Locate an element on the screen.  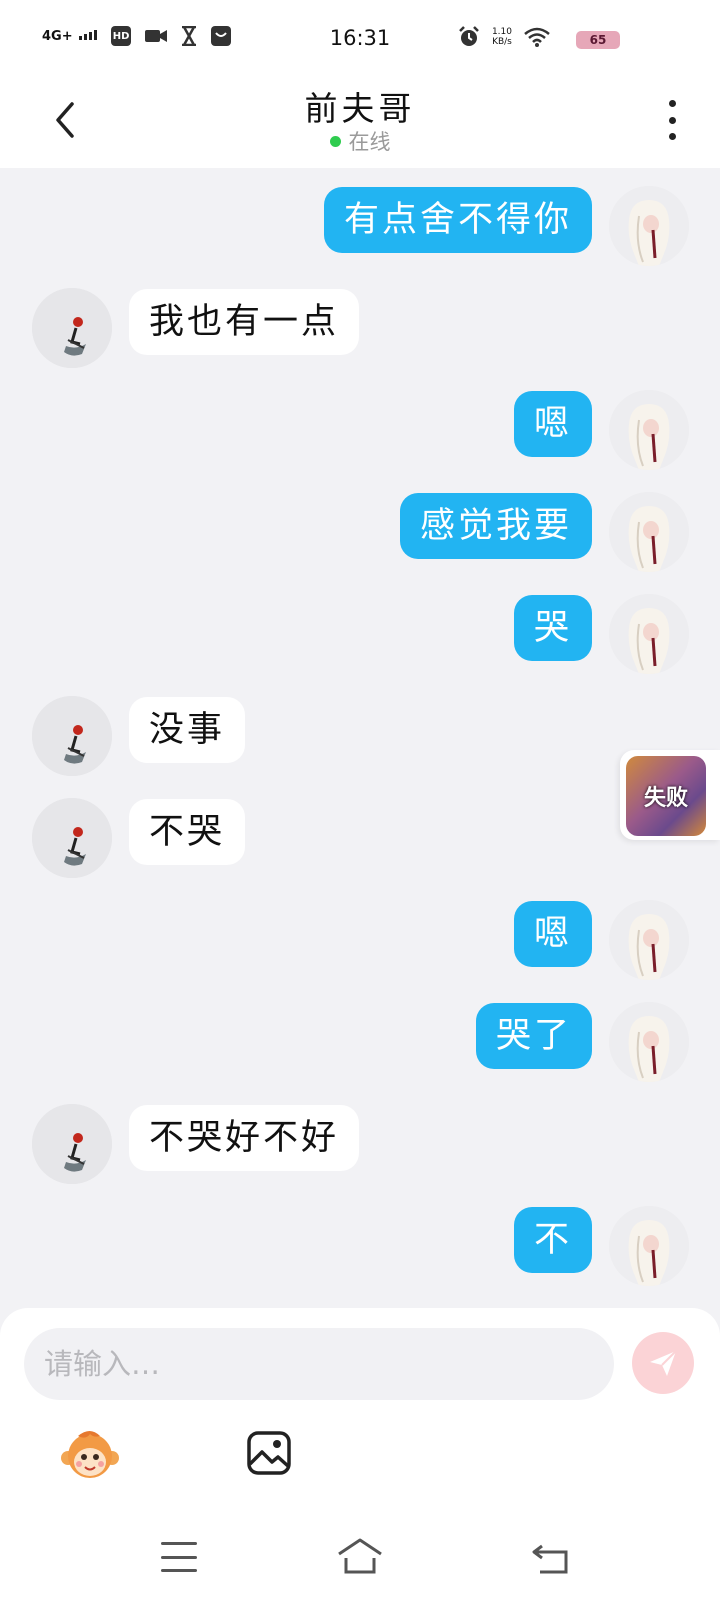
incoming-message-bubble: 我也有一点 is located at coordinates (244, 322).